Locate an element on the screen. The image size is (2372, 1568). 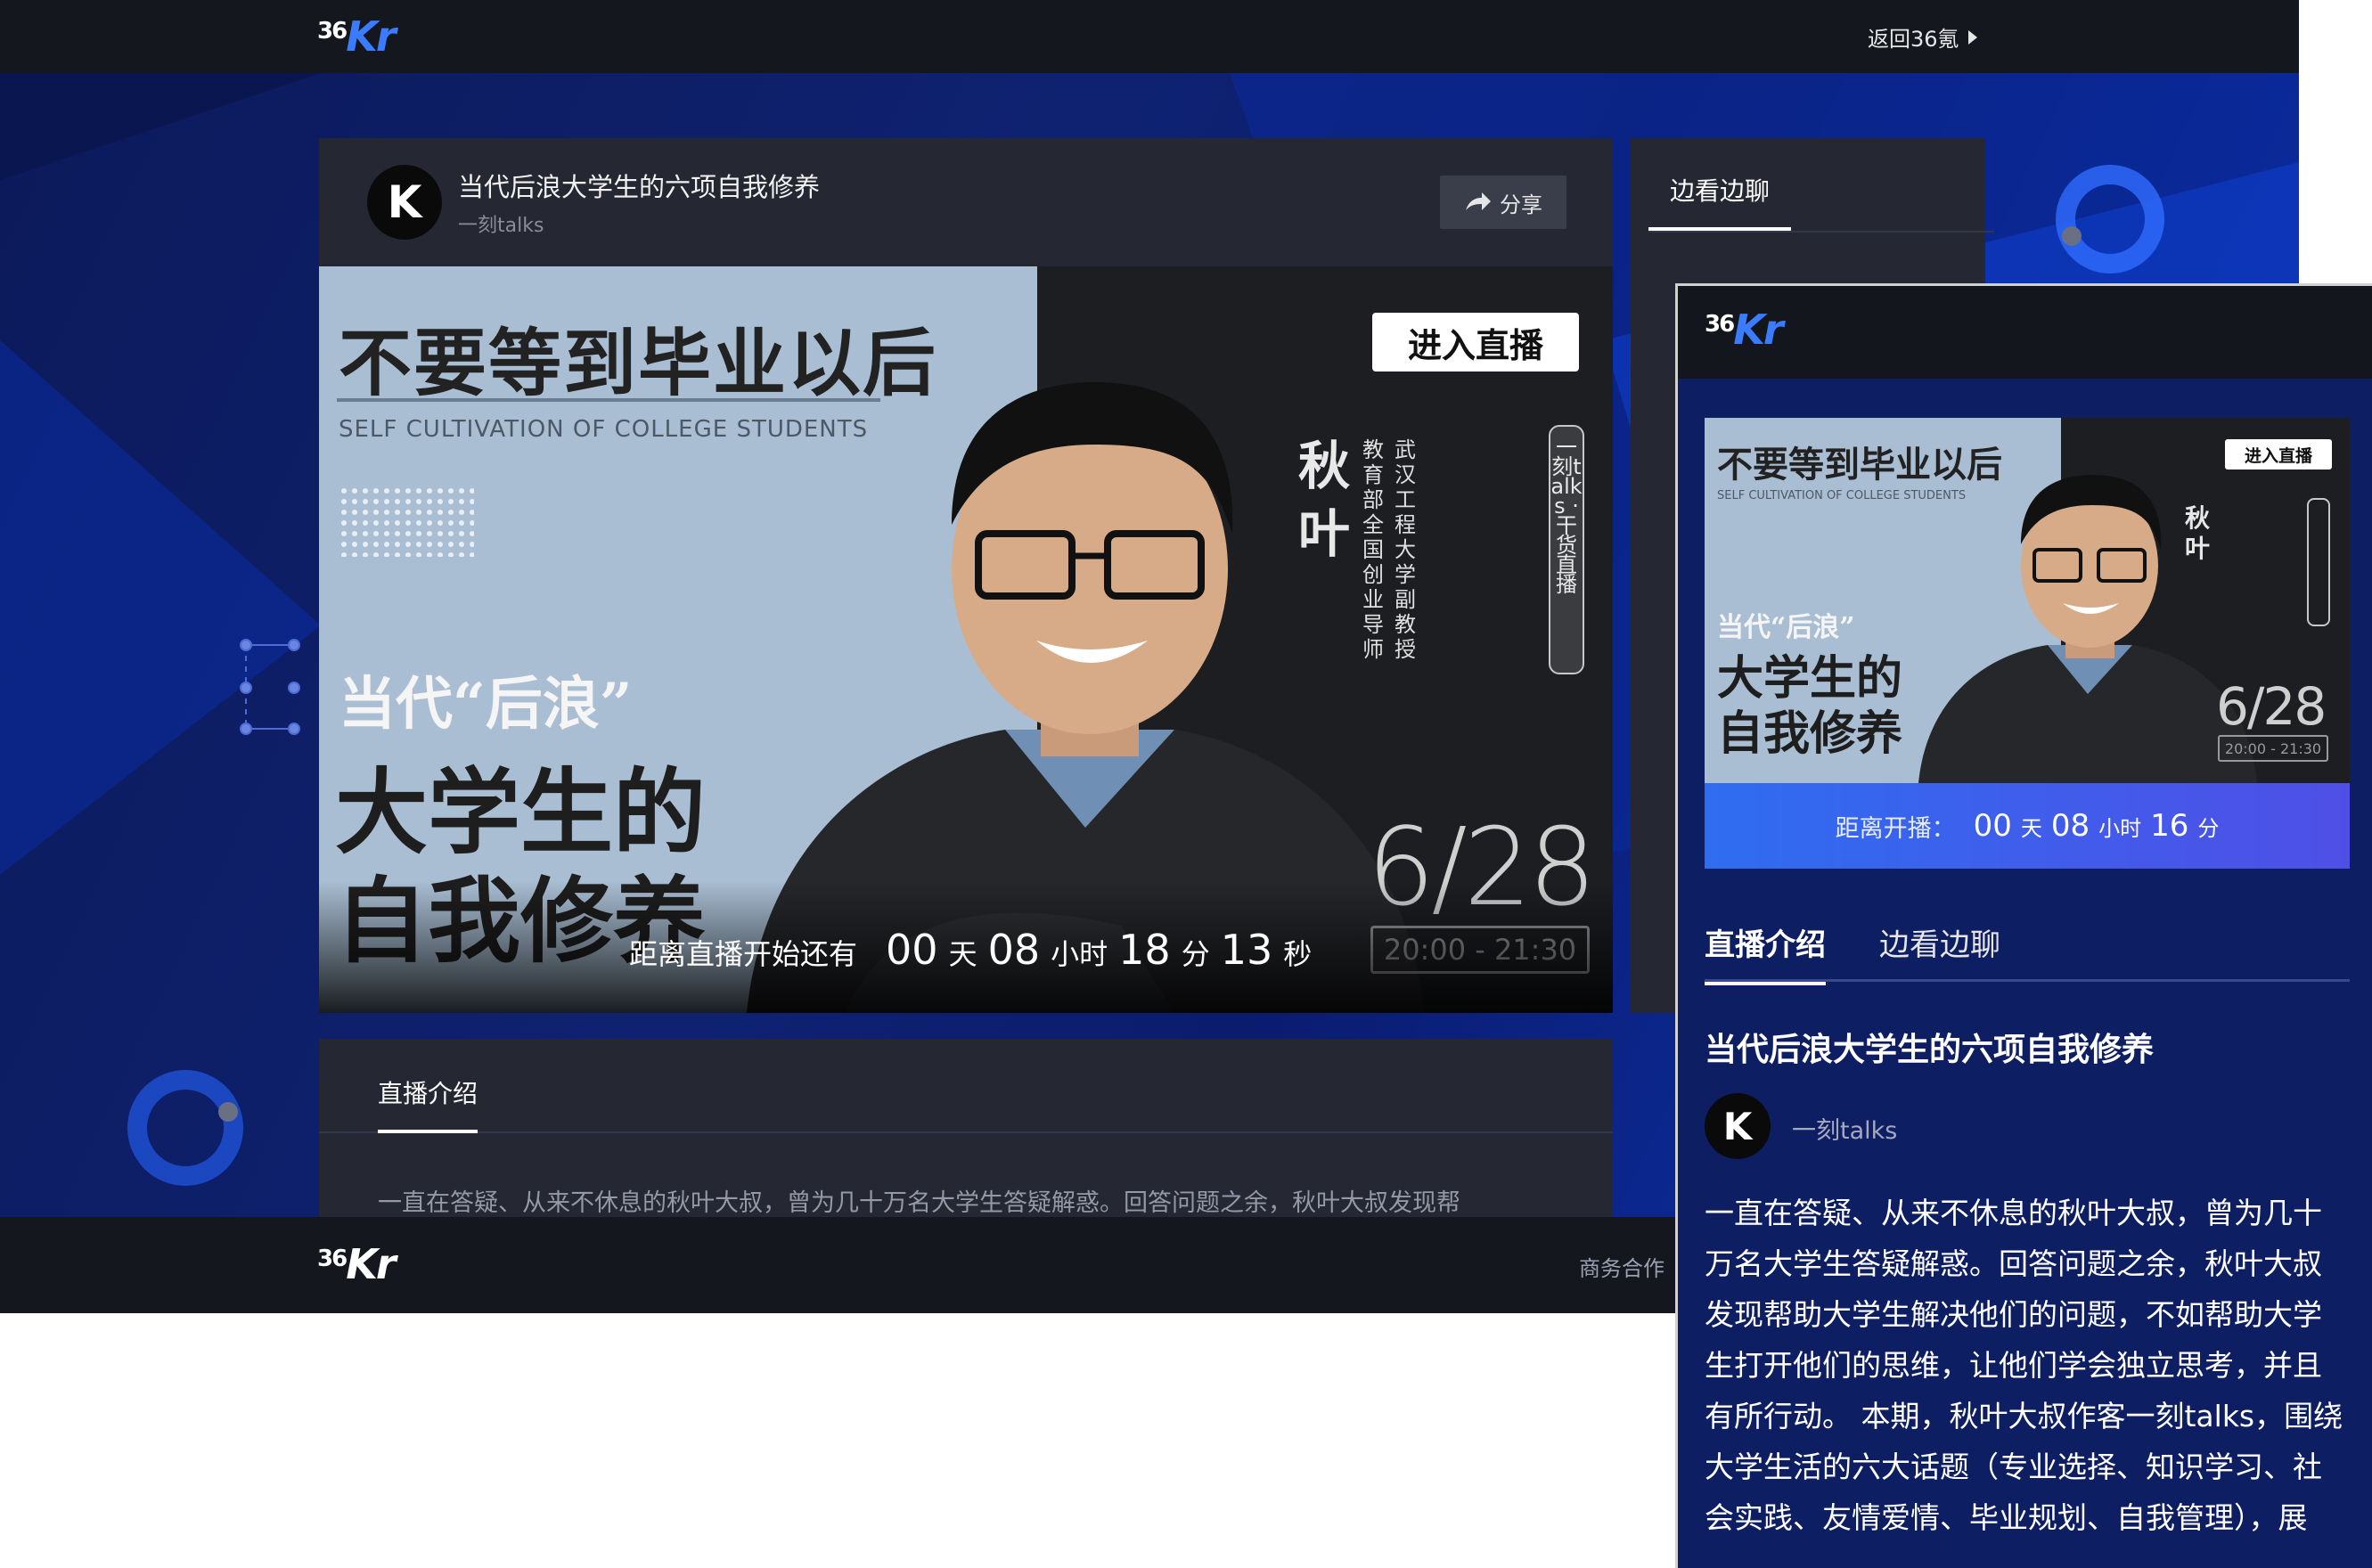
tab-live-intro: 直播介绍 is located at coordinates (428, 1103).